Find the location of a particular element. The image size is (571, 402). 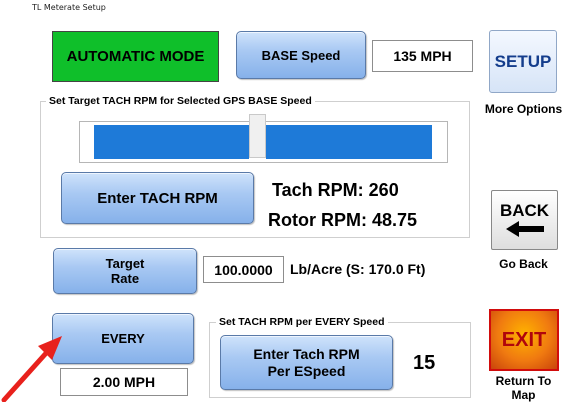

setup-button: SETUP is located at coordinates (523, 61).